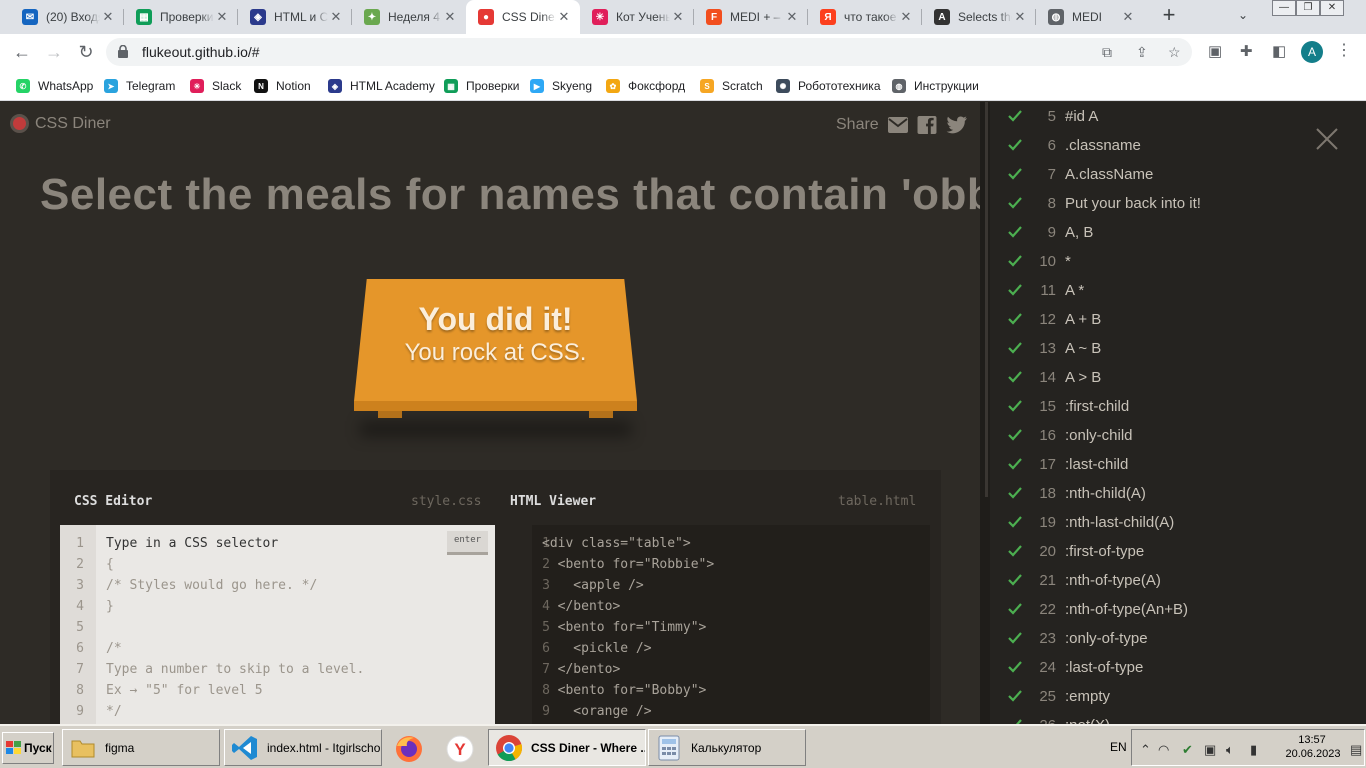 Image resolution: width=1366 pixels, height=768 pixels. Describe the element at coordinates (592, 585) in the screenshot. I see `html-code-line: <apple />` at that location.